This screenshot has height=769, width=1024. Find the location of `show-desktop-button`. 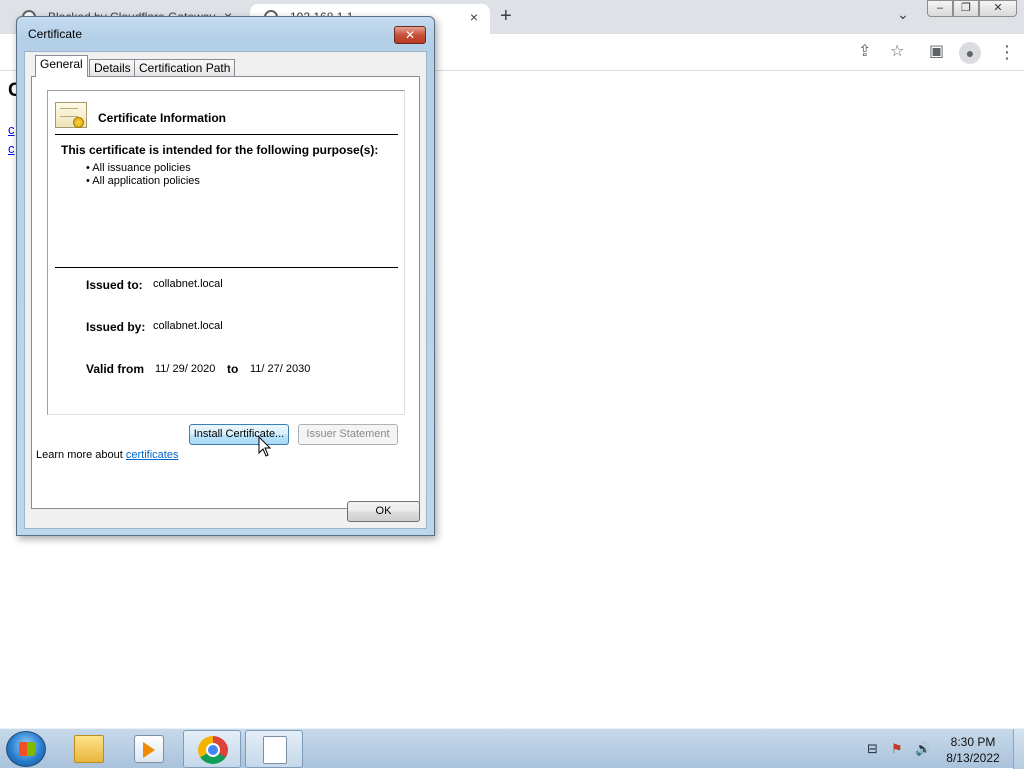

show-desktop-button is located at coordinates (1018, 749).